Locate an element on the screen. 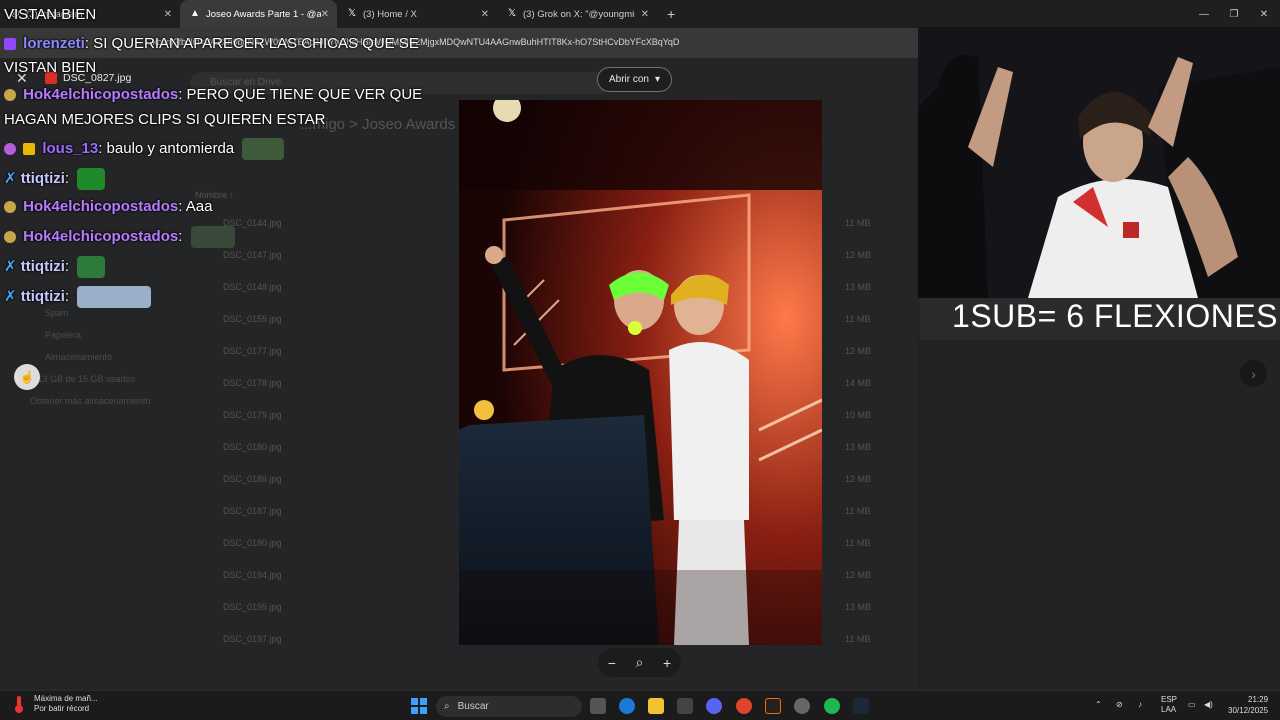 This screenshot has height=720, width=1280. clock-date: 30/12/2025 is located at coordinates (1248, 710).